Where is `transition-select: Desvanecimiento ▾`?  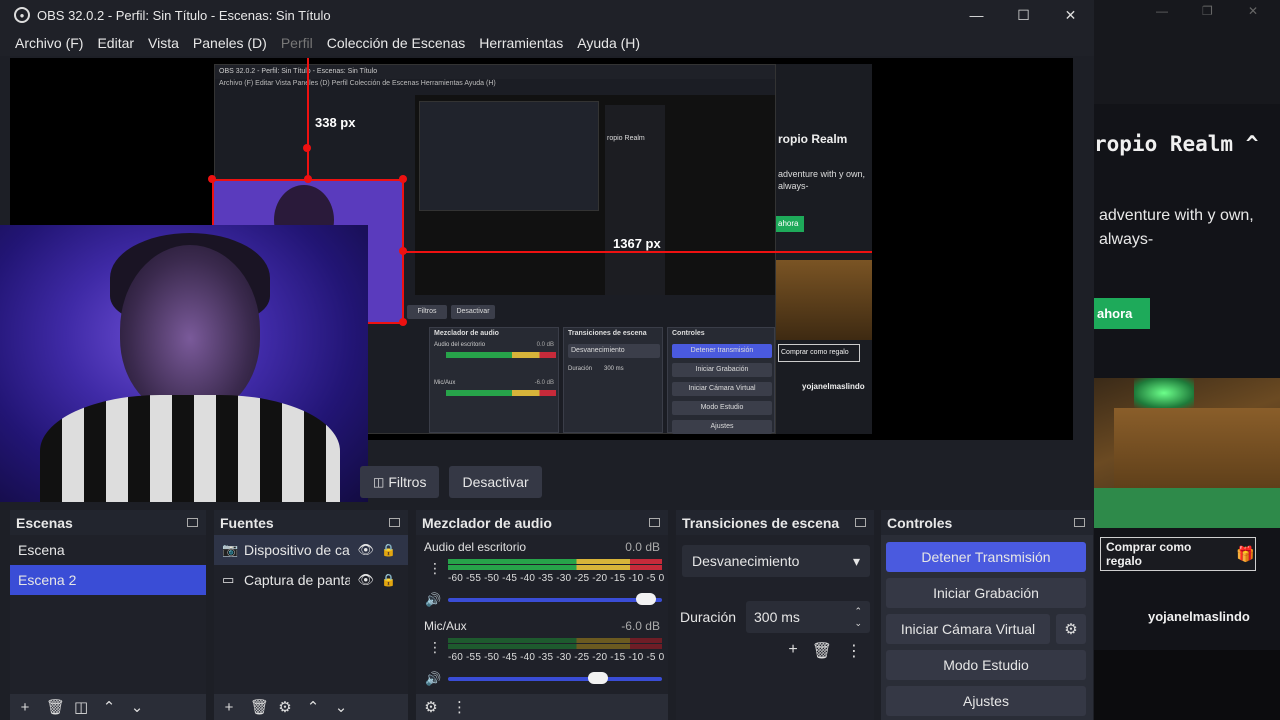 transition-select: Desvanecimiento ▾ is located at coordinates (776, 561).